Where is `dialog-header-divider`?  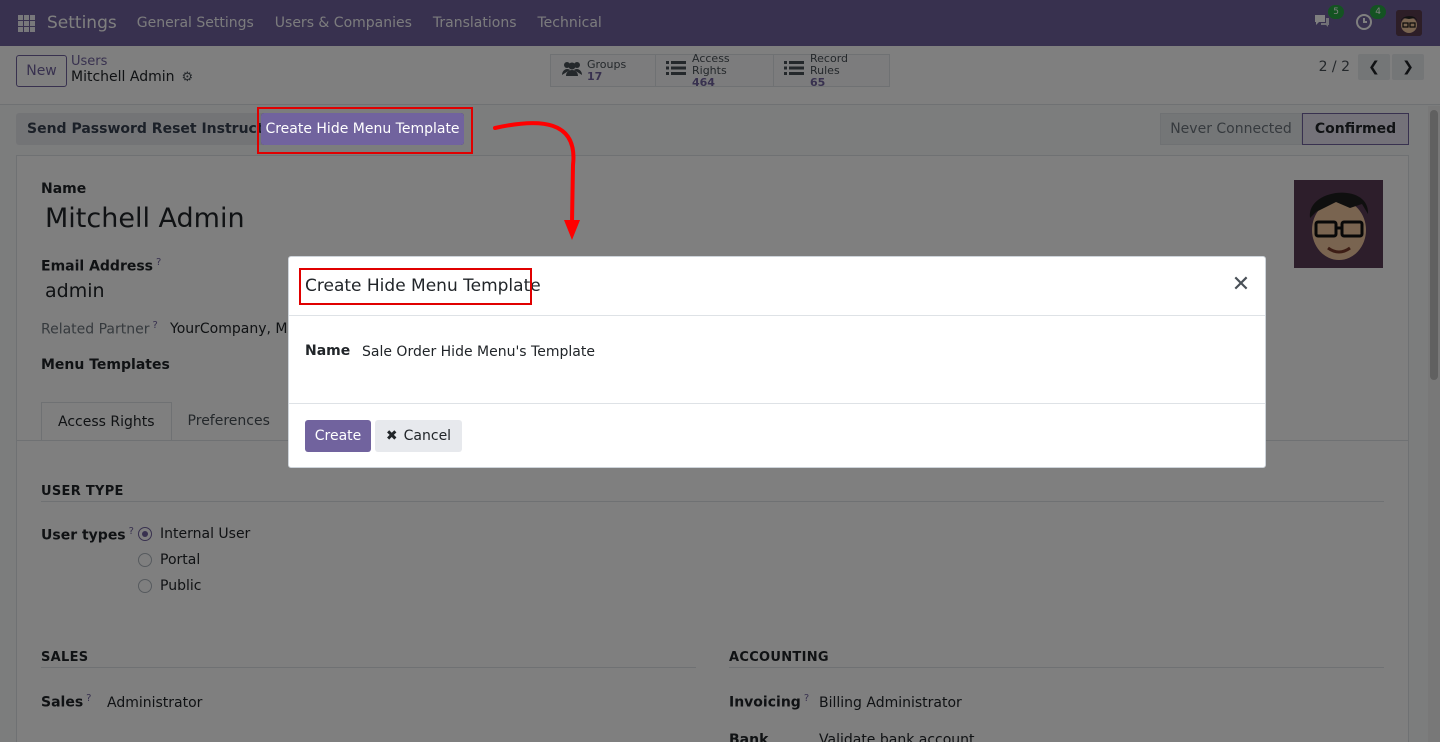 dialog-header-divider is located at coordinates (777, 315).